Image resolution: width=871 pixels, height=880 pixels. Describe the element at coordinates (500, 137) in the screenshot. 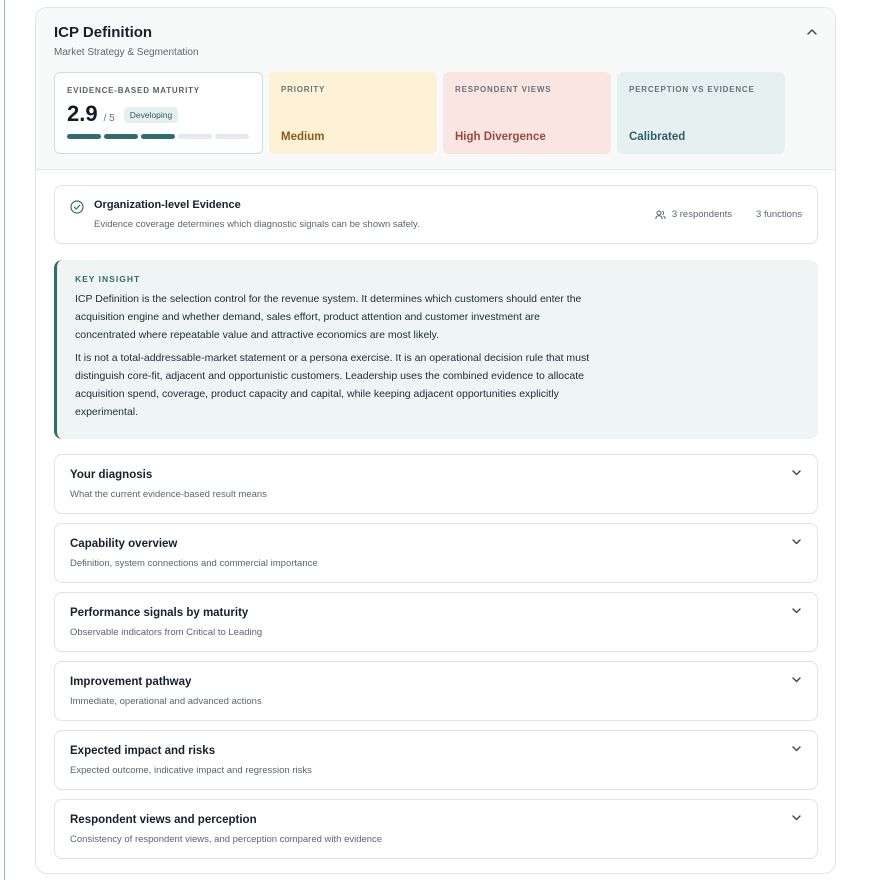

I see `respondent-views-value: High Divergence` at that location.